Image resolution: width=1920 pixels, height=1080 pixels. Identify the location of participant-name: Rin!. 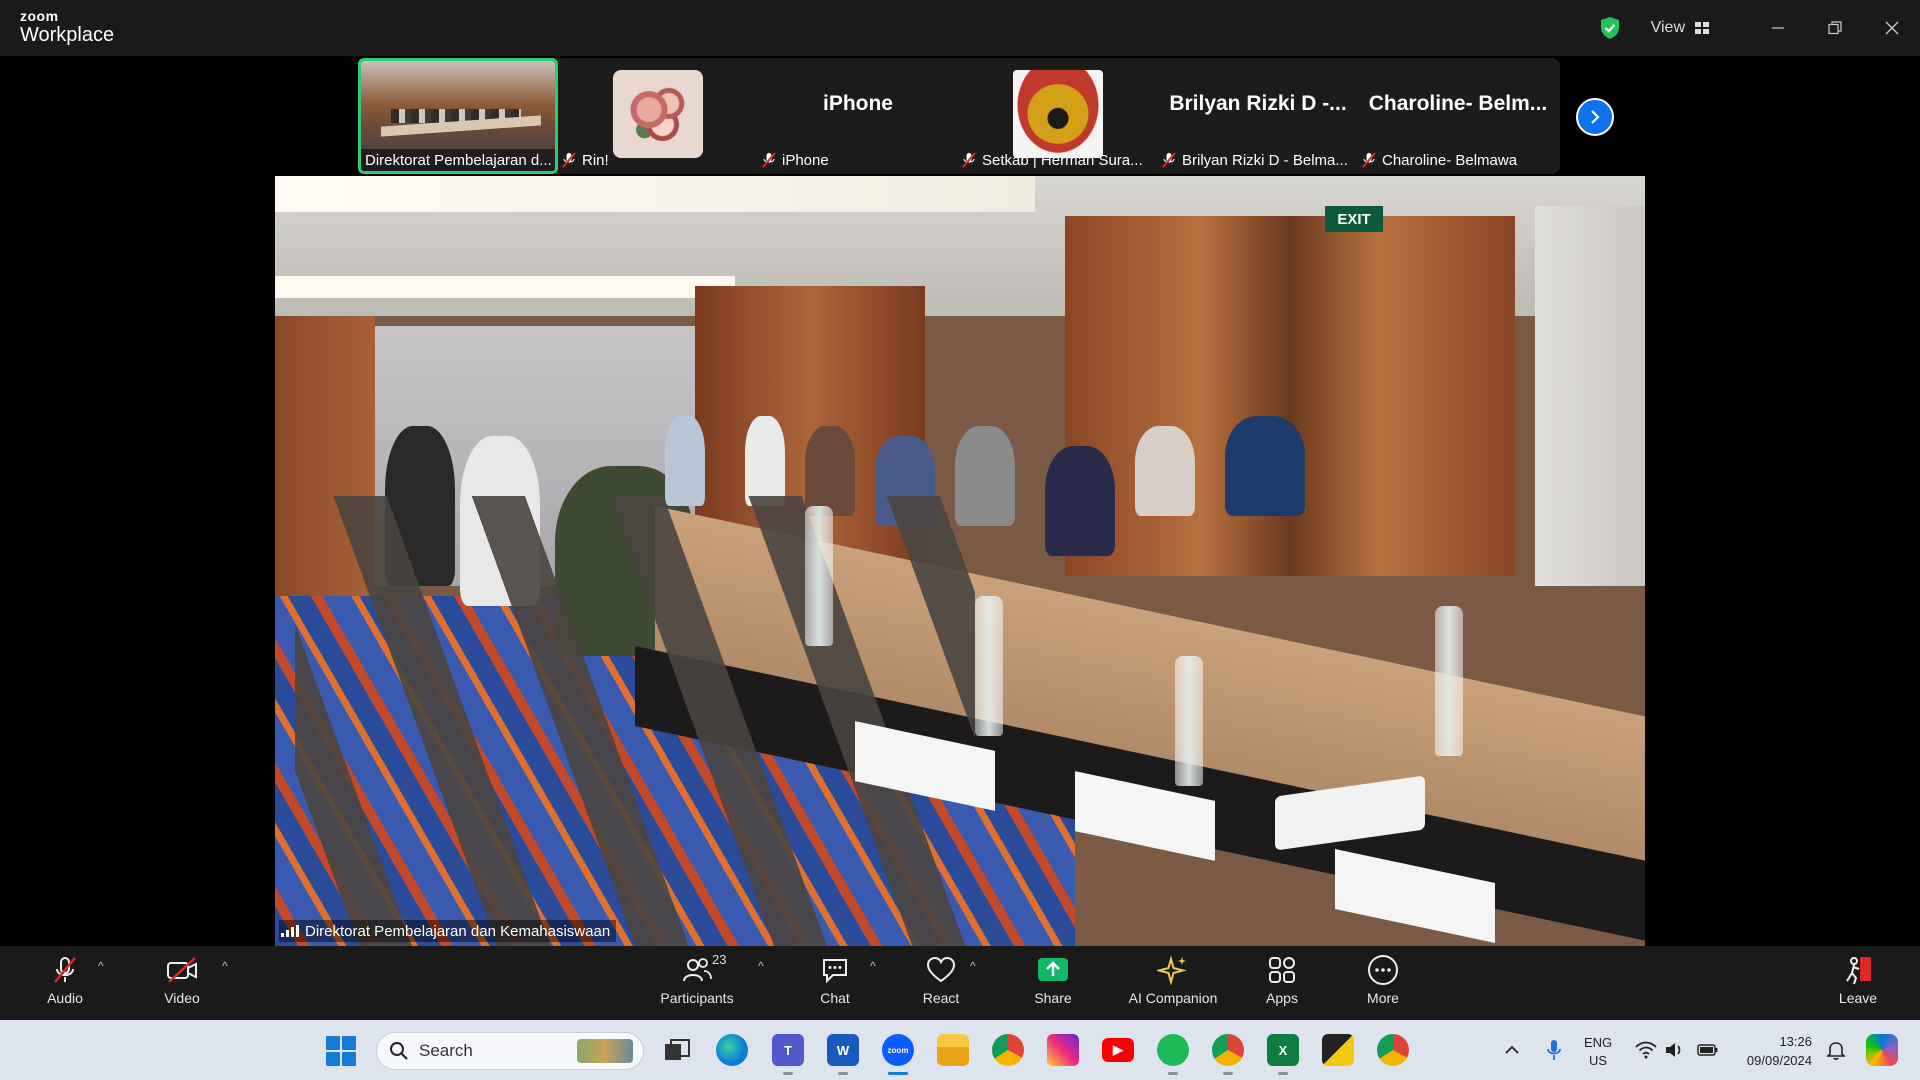
(595, 160).